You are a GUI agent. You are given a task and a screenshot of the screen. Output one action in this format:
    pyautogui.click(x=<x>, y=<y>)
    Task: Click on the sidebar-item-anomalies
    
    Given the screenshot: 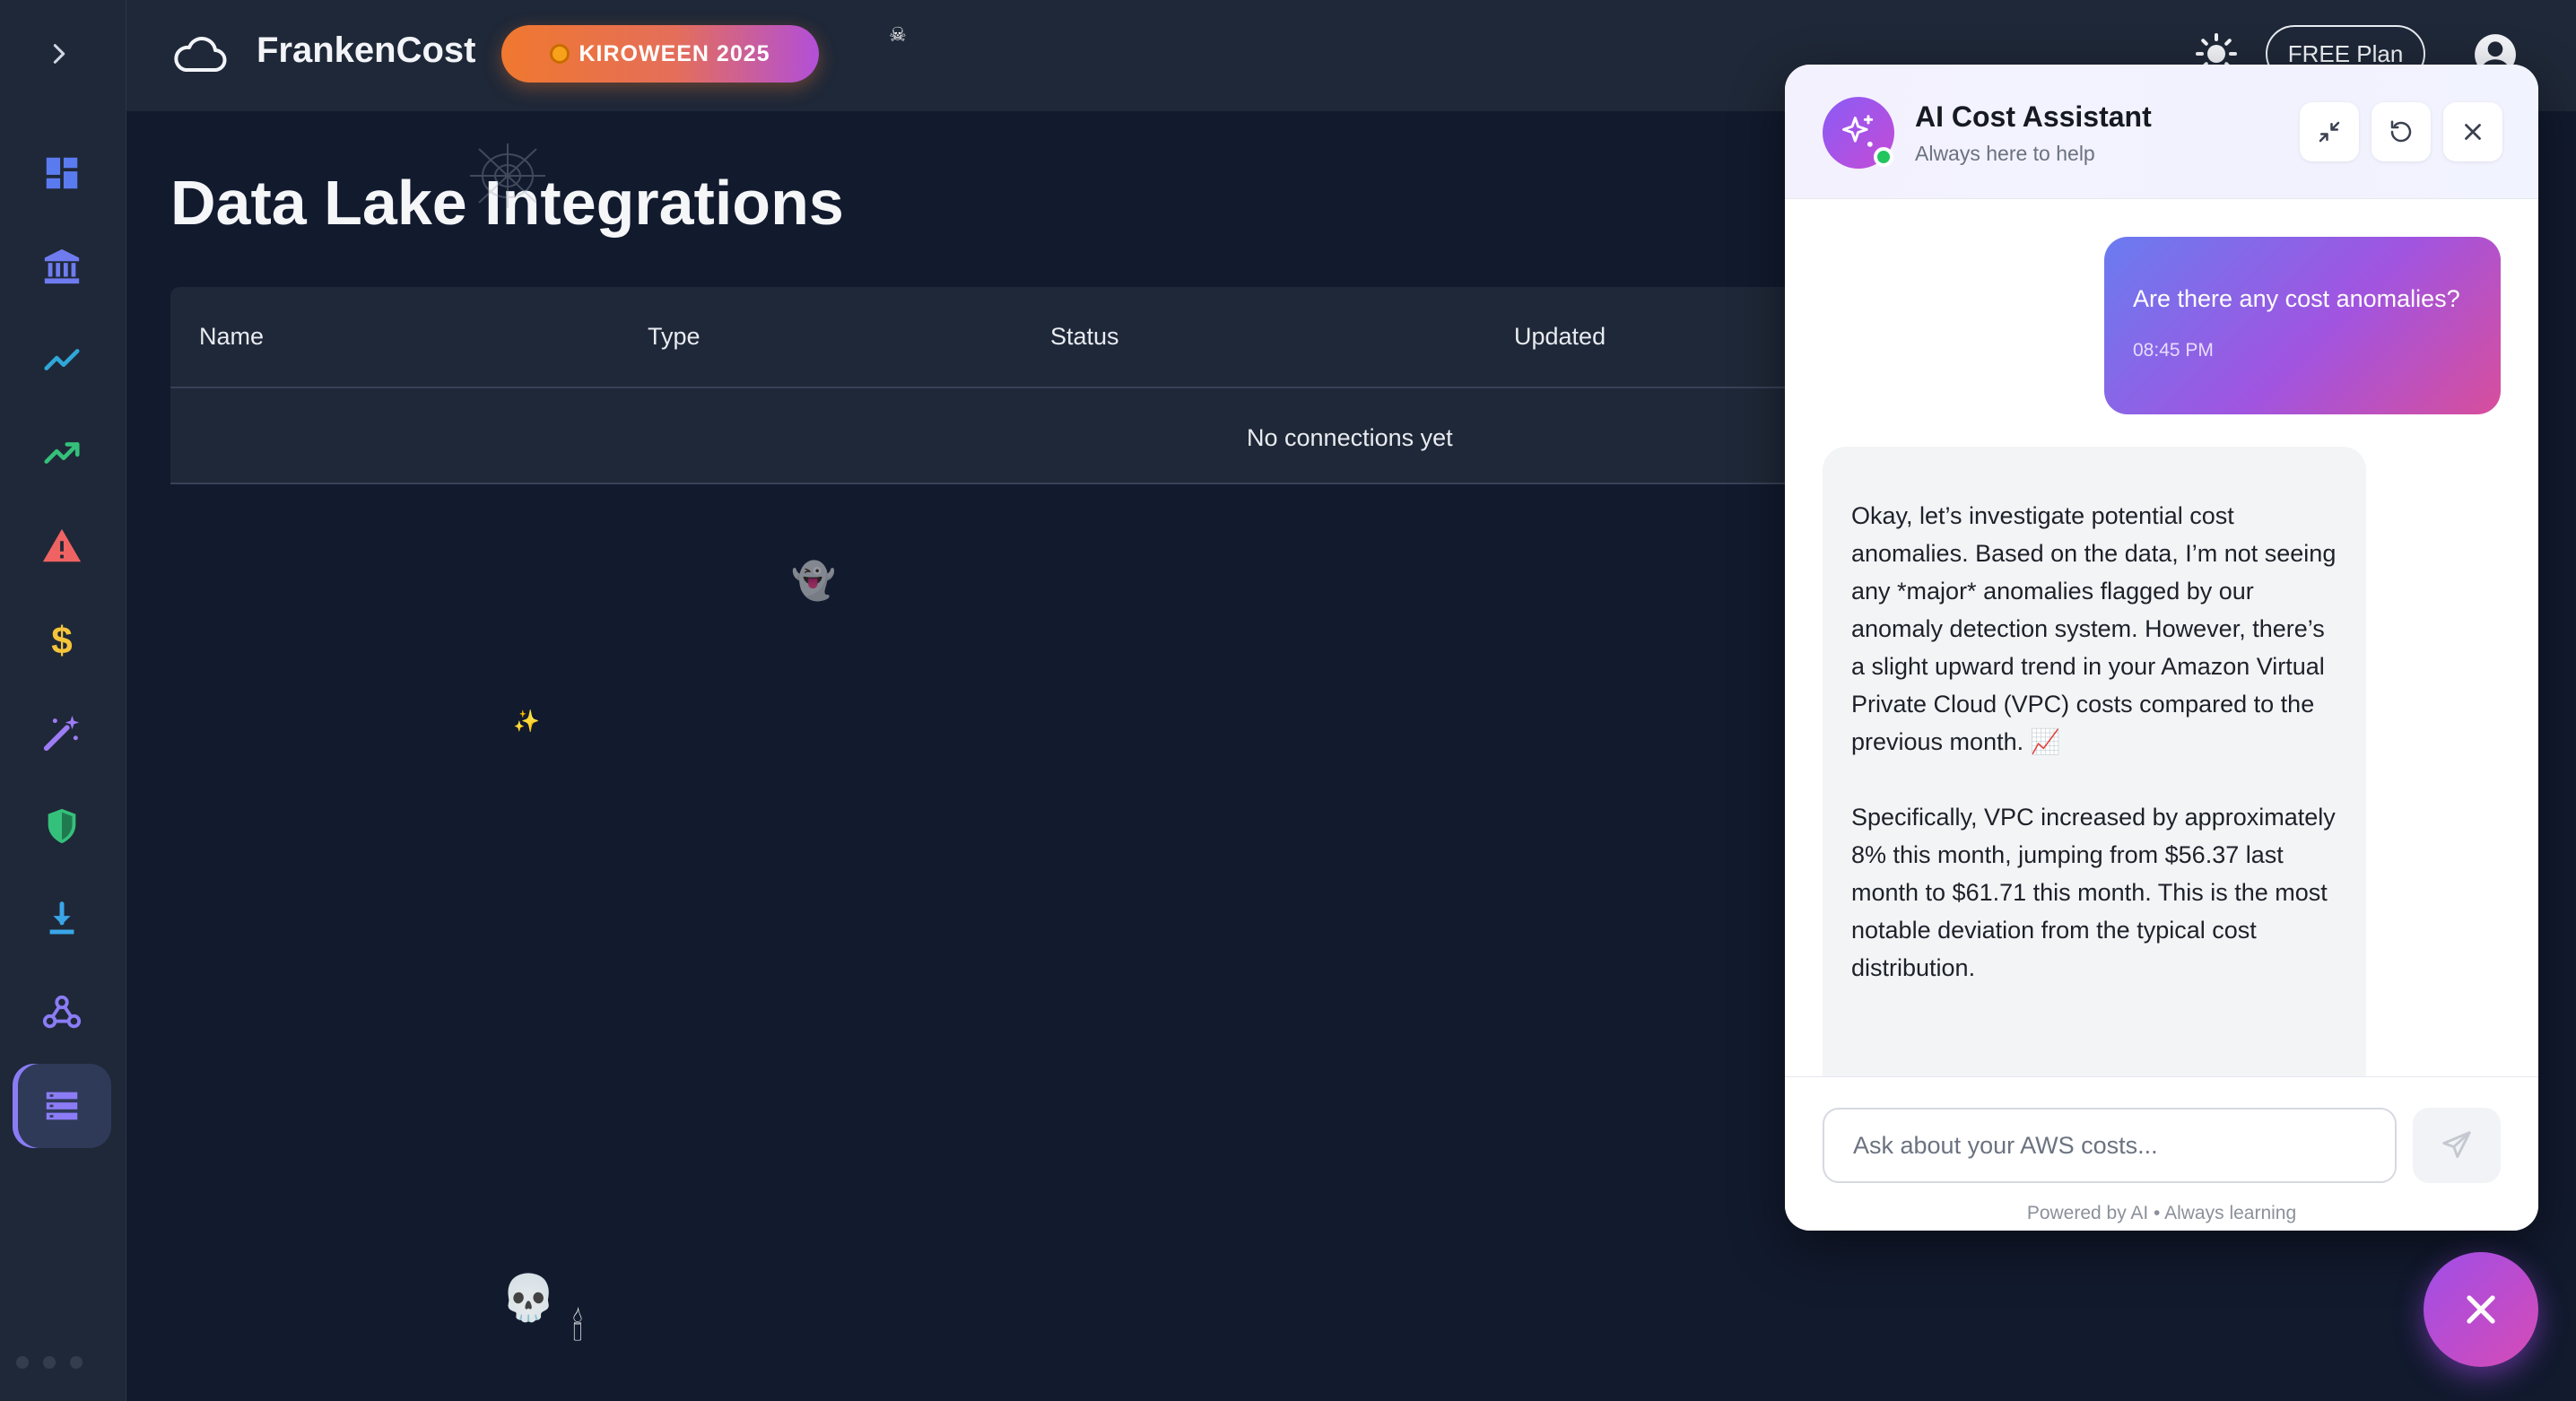 What is the action you would take?
    pyautogui.click(x=62, y=546)
    